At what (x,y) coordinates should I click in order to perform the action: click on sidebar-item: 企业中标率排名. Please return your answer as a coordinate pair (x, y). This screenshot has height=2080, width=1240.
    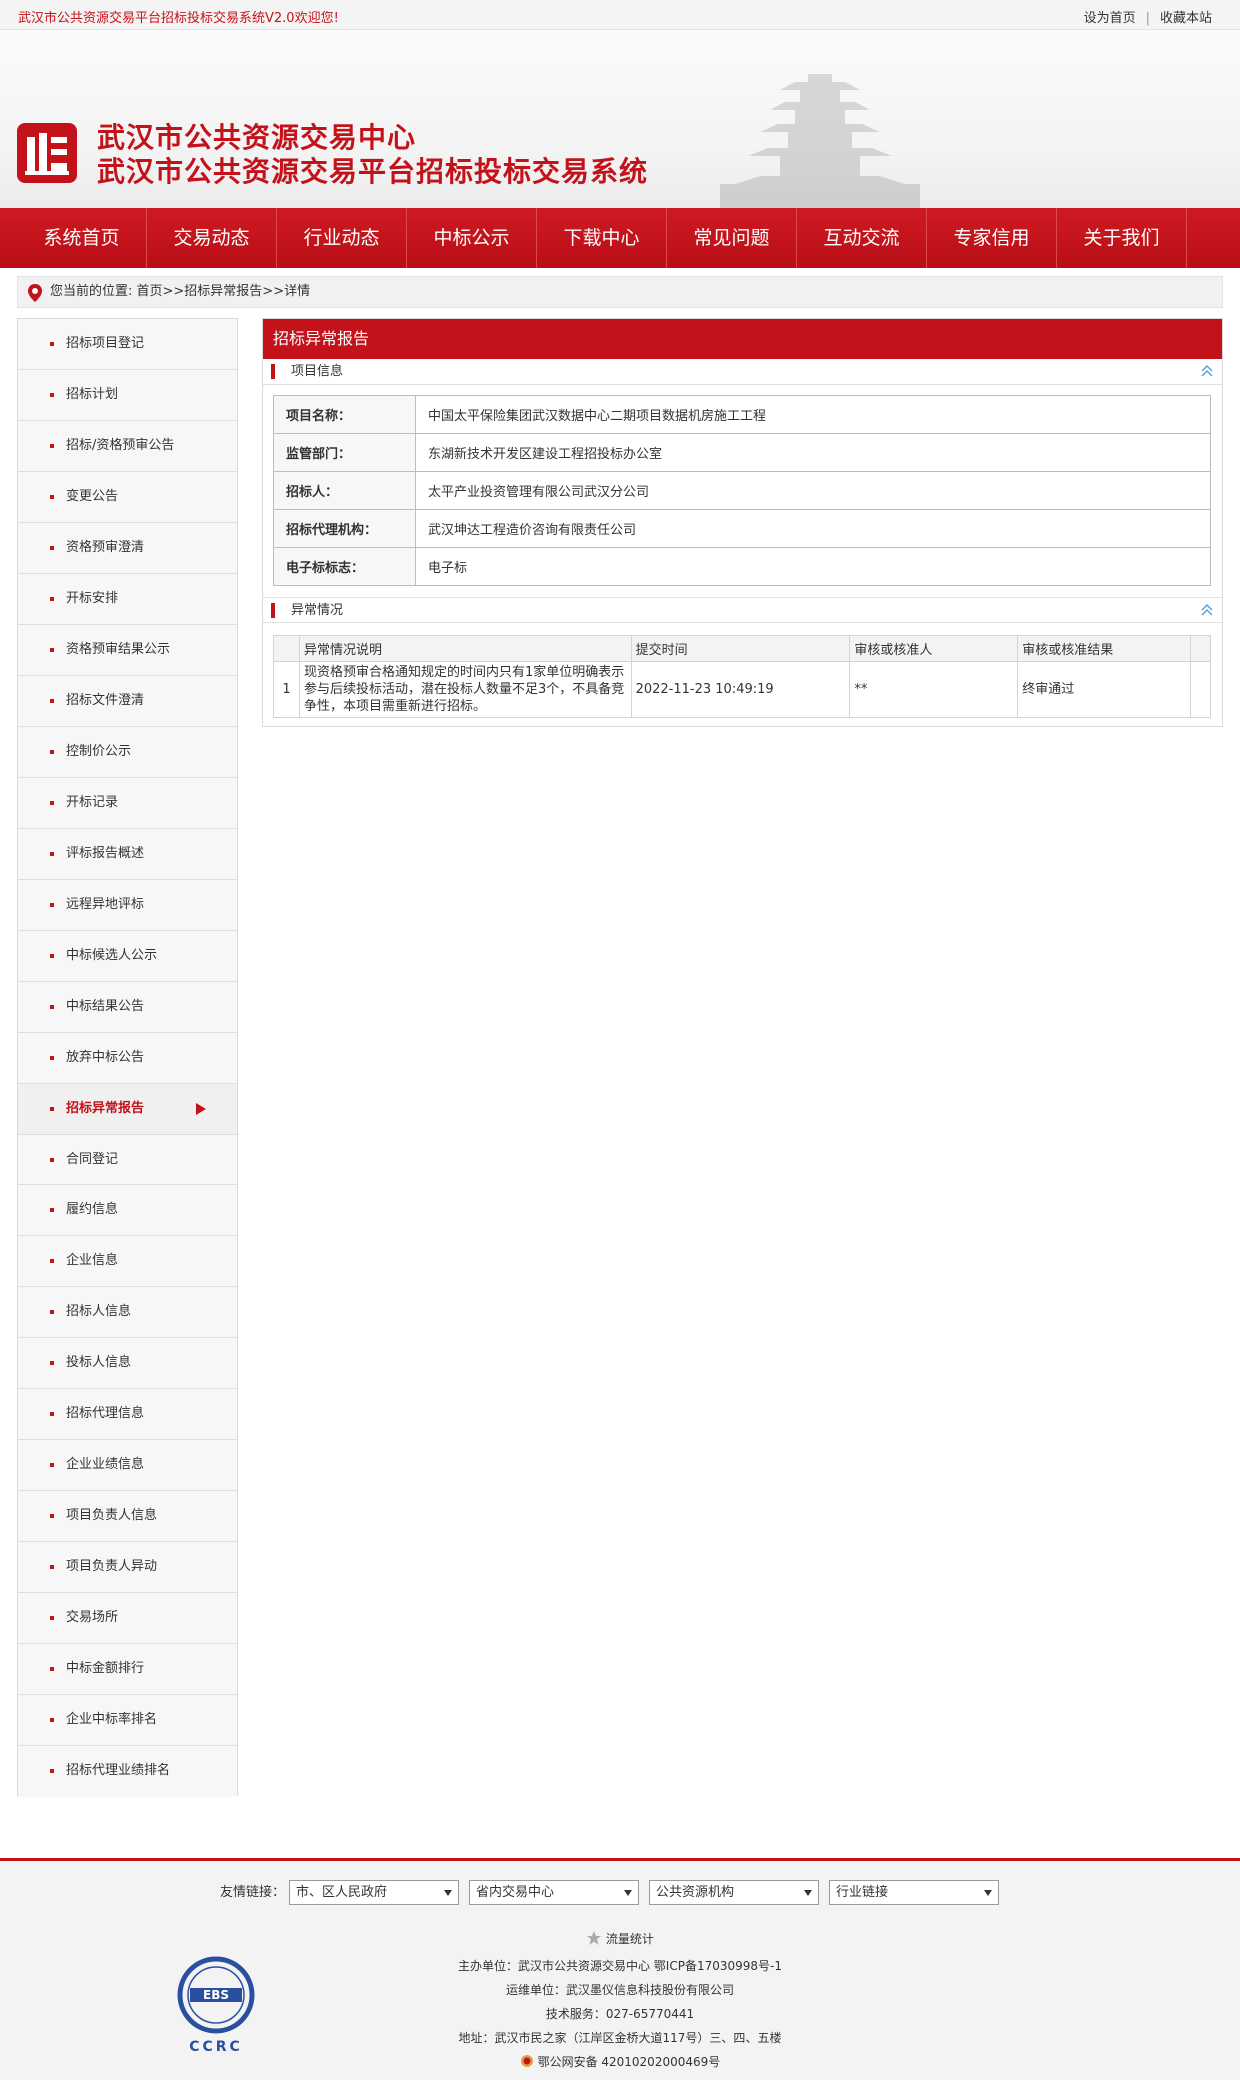
    Looking at the image, I should click on (127, 1721).